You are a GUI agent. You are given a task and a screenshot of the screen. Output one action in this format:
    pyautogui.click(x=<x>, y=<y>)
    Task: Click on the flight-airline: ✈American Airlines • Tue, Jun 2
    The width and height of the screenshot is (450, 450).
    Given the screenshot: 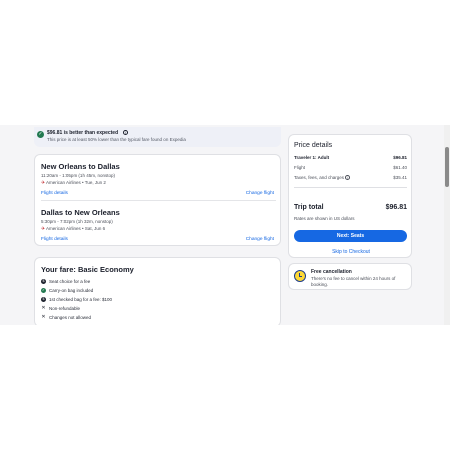 What is the action you would take?
    pyautogui.click(x=73, y=183)
    